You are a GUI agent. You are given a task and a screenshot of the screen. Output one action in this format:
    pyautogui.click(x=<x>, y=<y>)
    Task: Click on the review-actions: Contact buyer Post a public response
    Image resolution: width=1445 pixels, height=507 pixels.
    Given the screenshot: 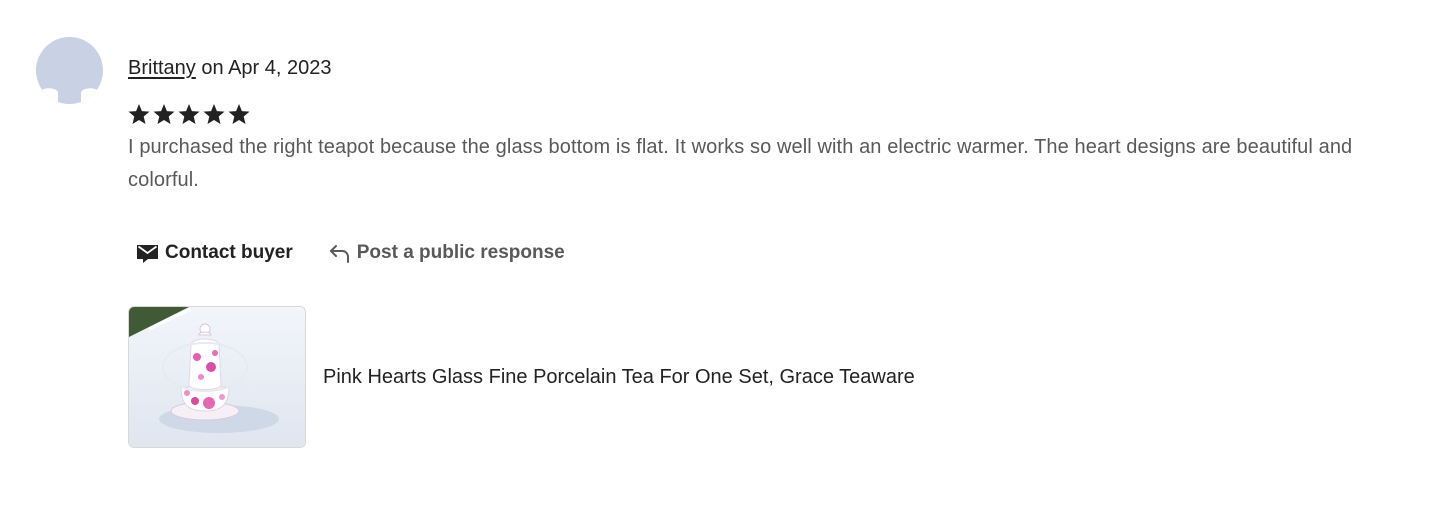 What is the action you would take?
    pyautogui.click(x=350, y=253)
    